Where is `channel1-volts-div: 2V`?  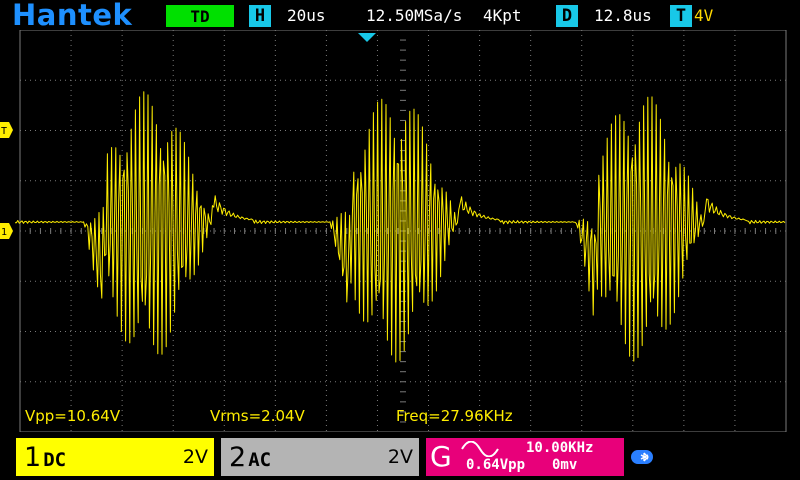 channel1-volts-div: 2V is located at coordinates (195, 457).